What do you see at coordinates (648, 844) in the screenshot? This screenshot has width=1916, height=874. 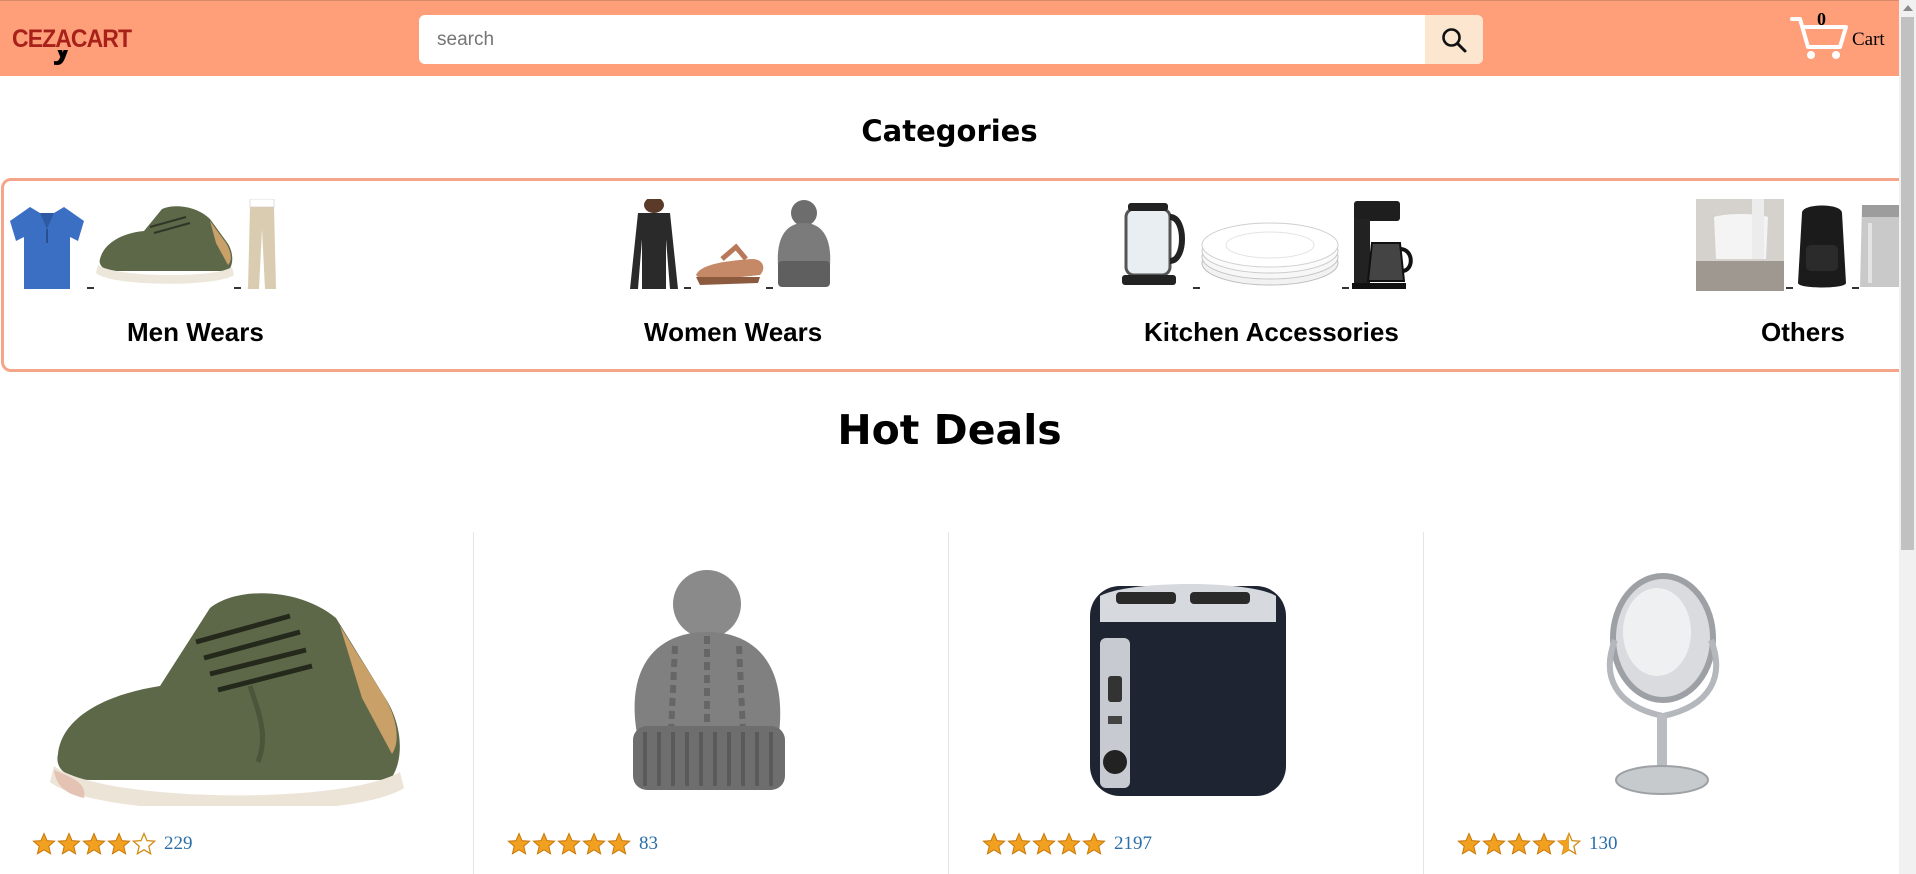 I see `rating-count-link: 83` at bounding box center [648, 844].